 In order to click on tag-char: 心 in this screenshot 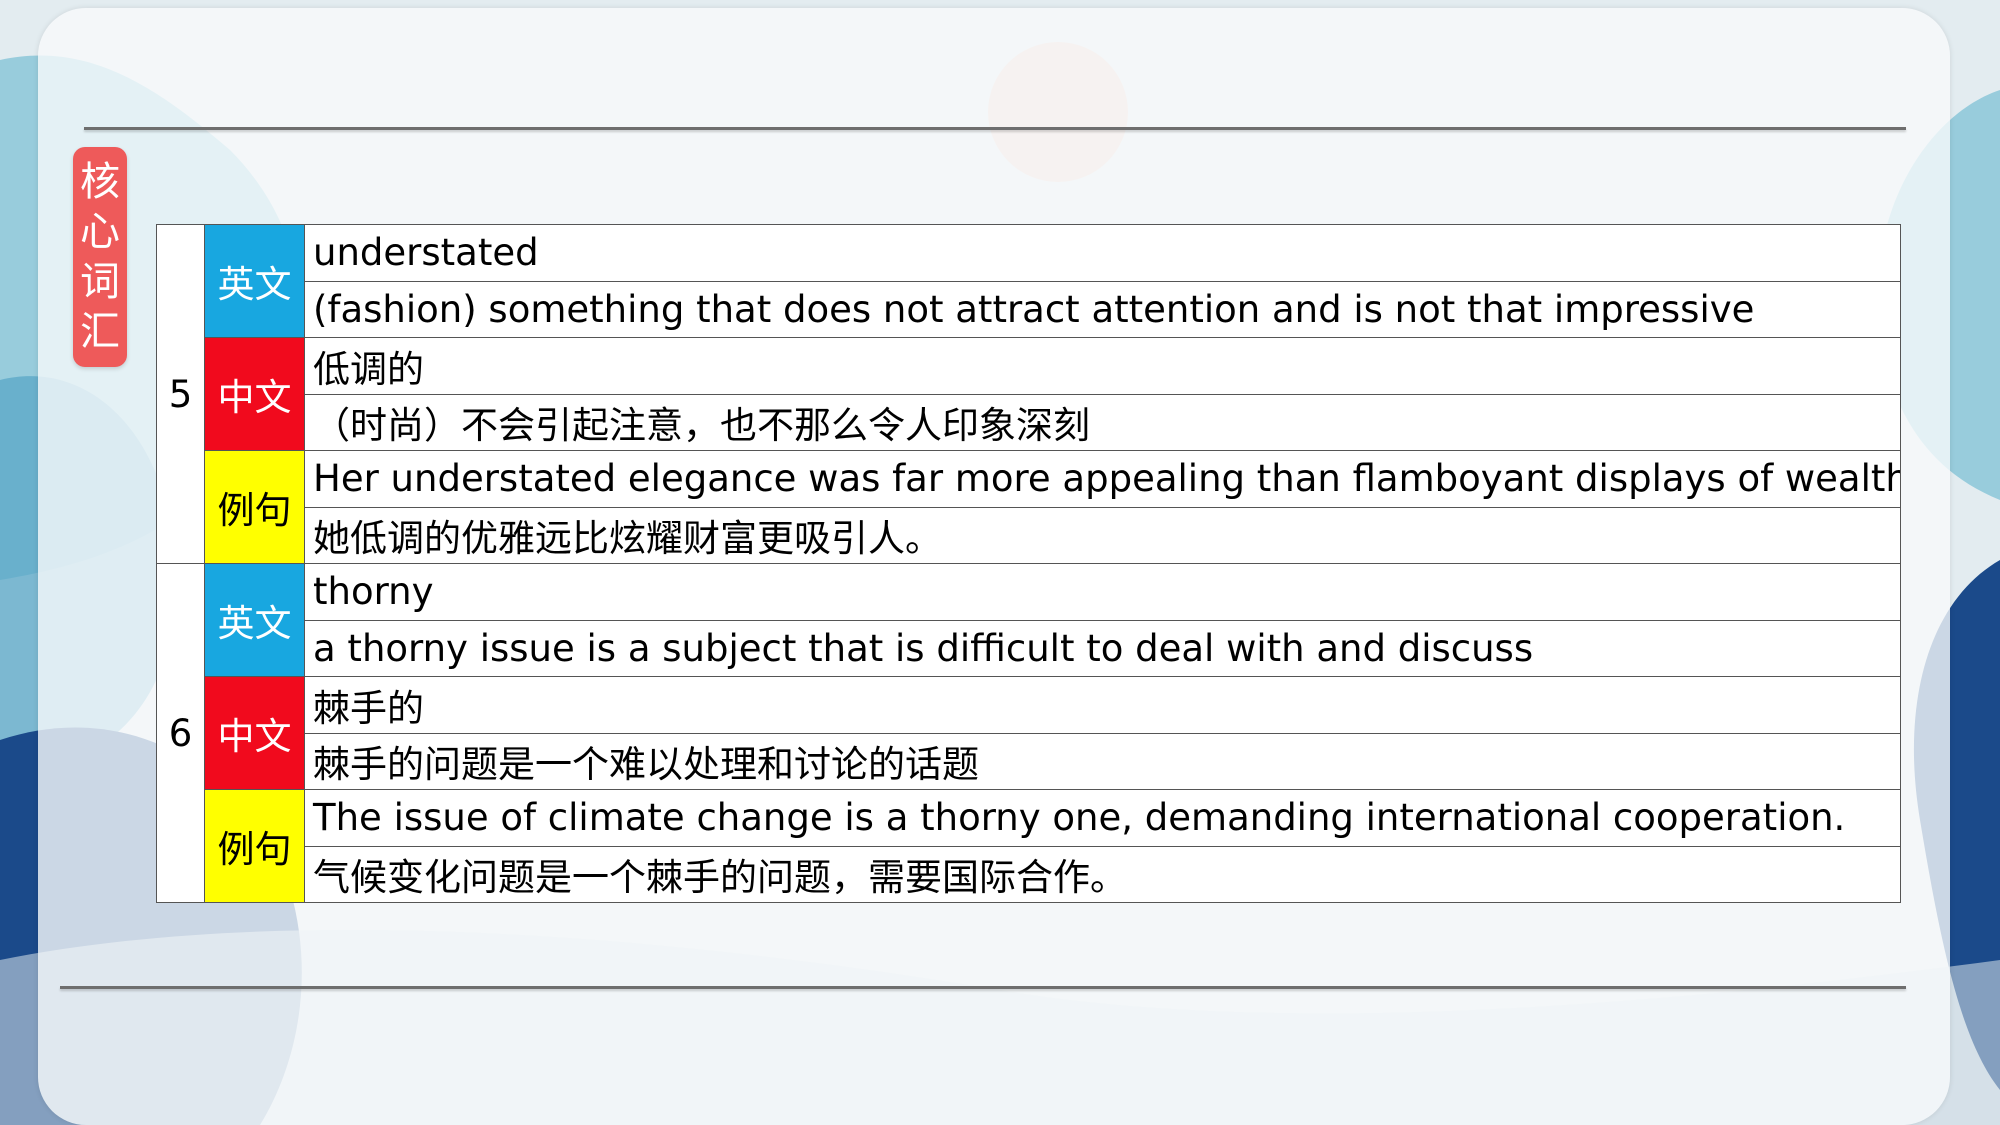, I will do `click(100, 232)`.